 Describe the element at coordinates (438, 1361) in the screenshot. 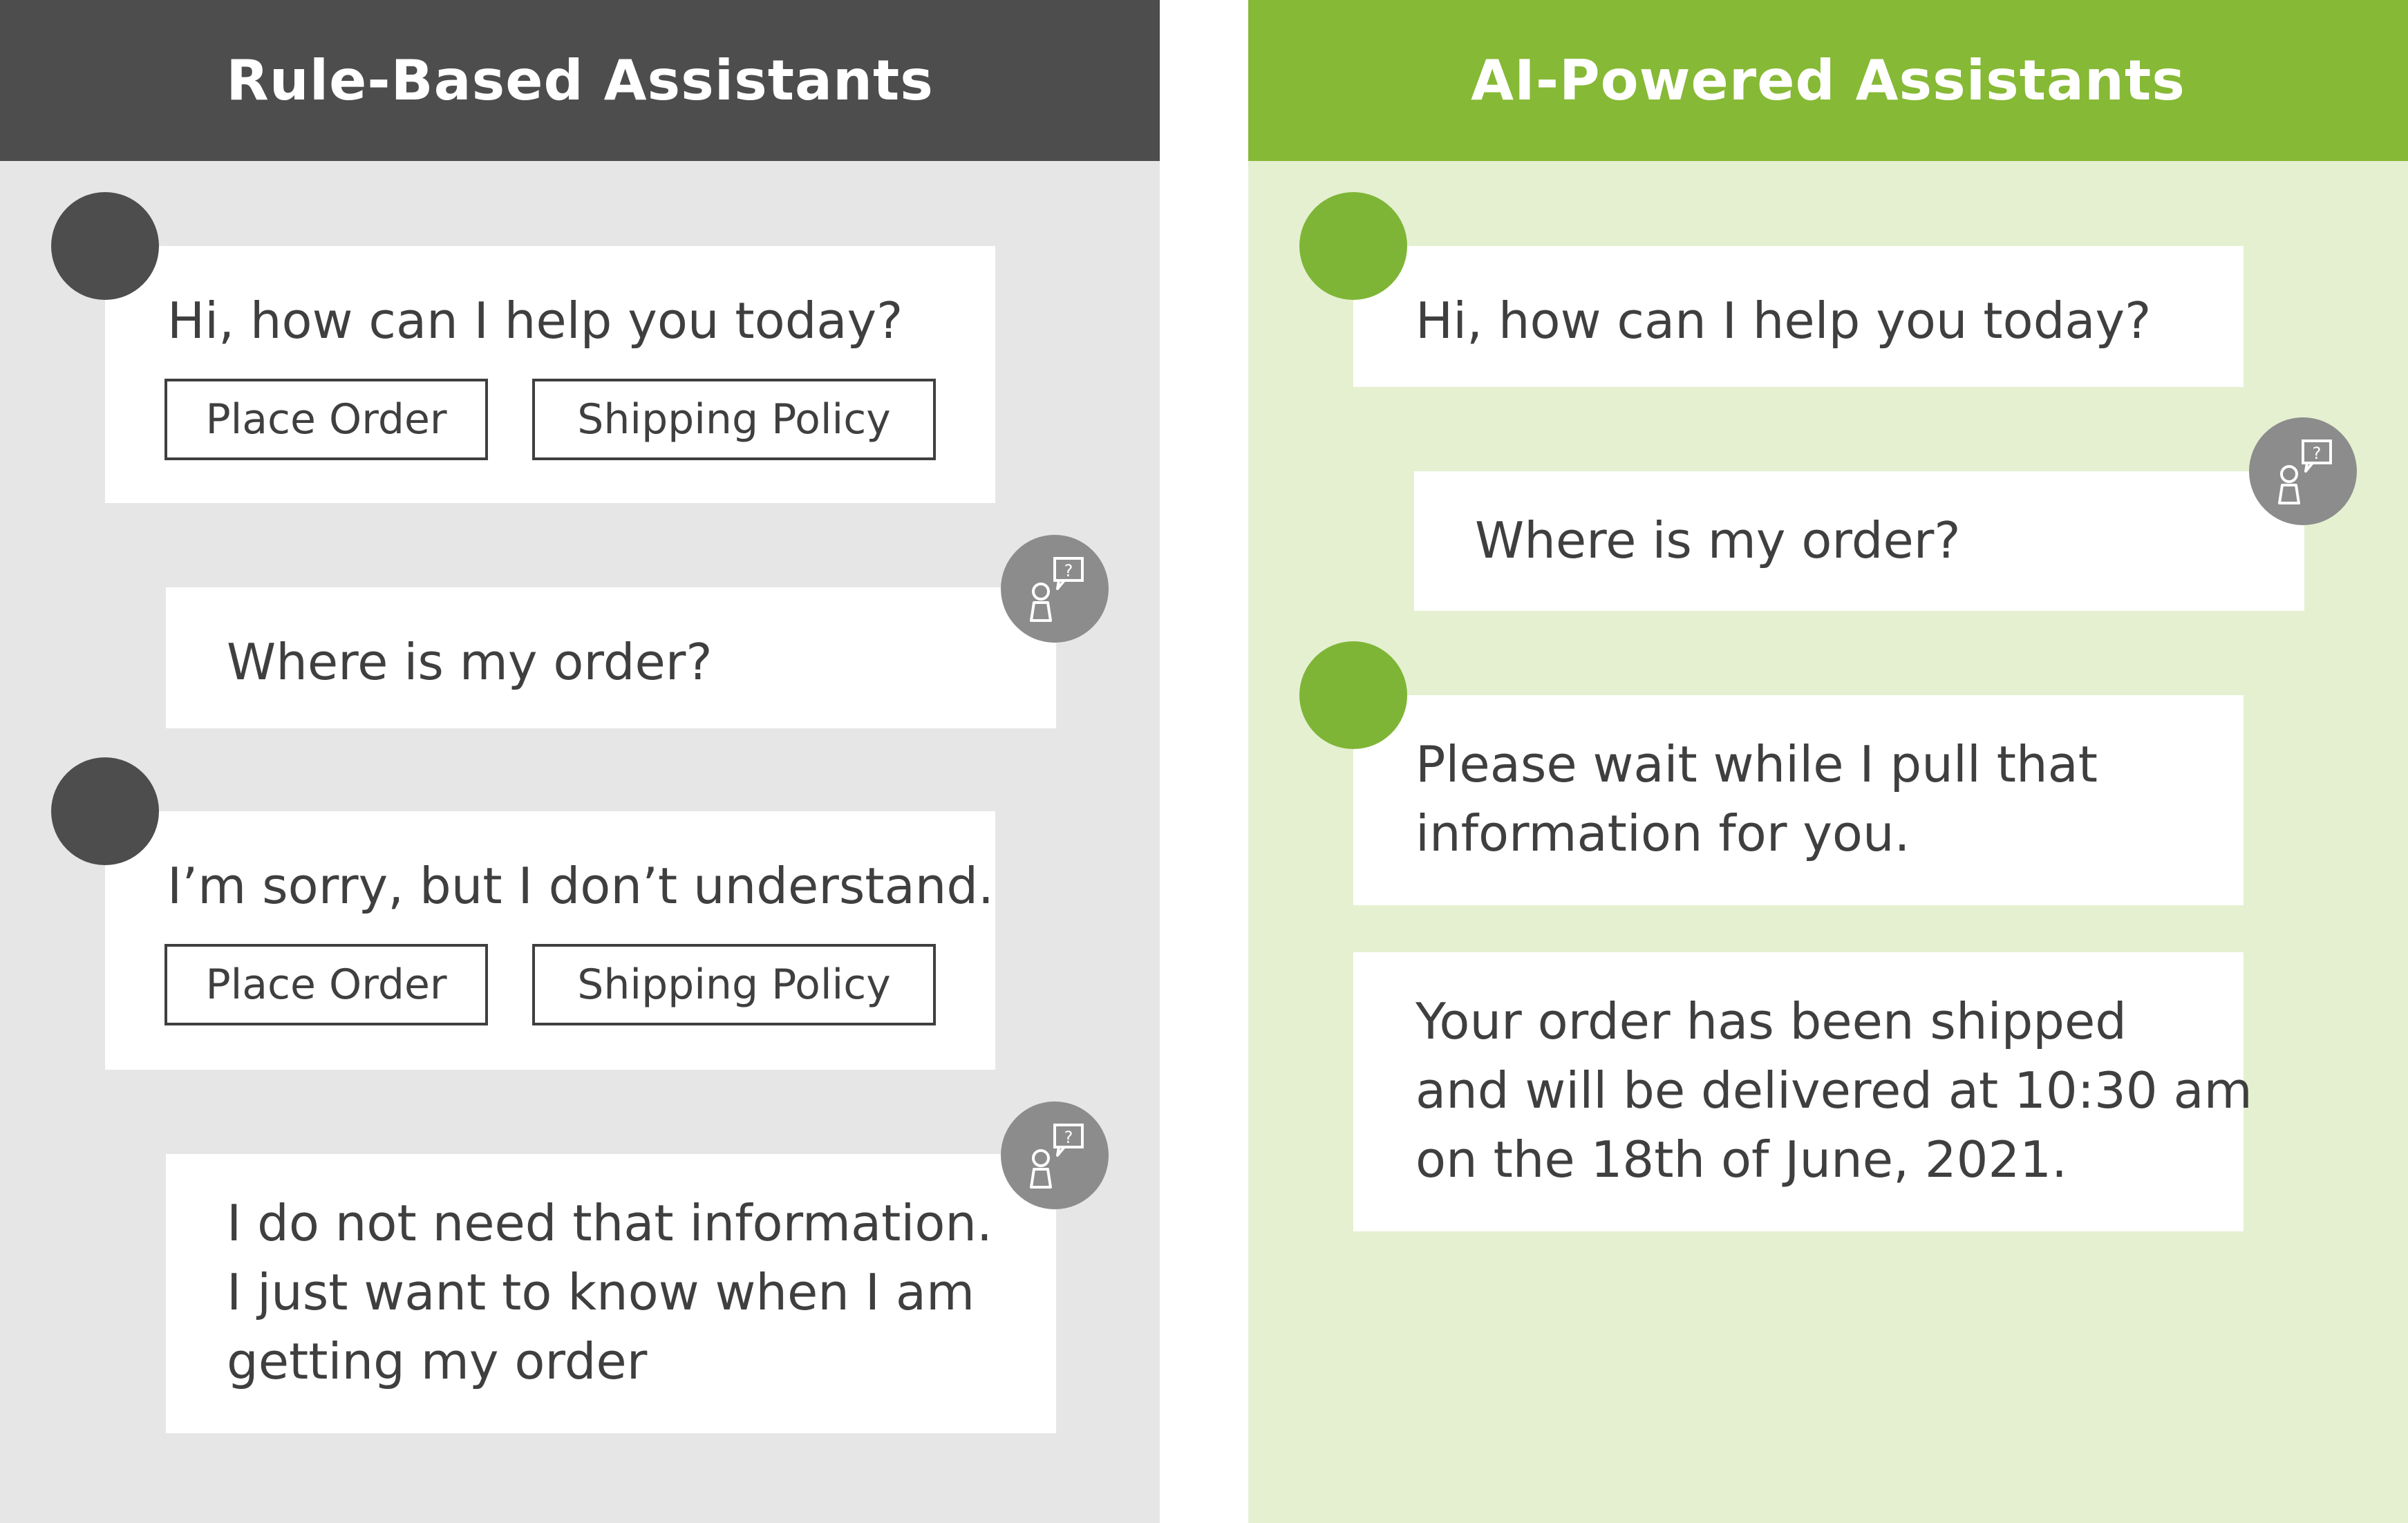

I see `message-line: getting my order` at that location.